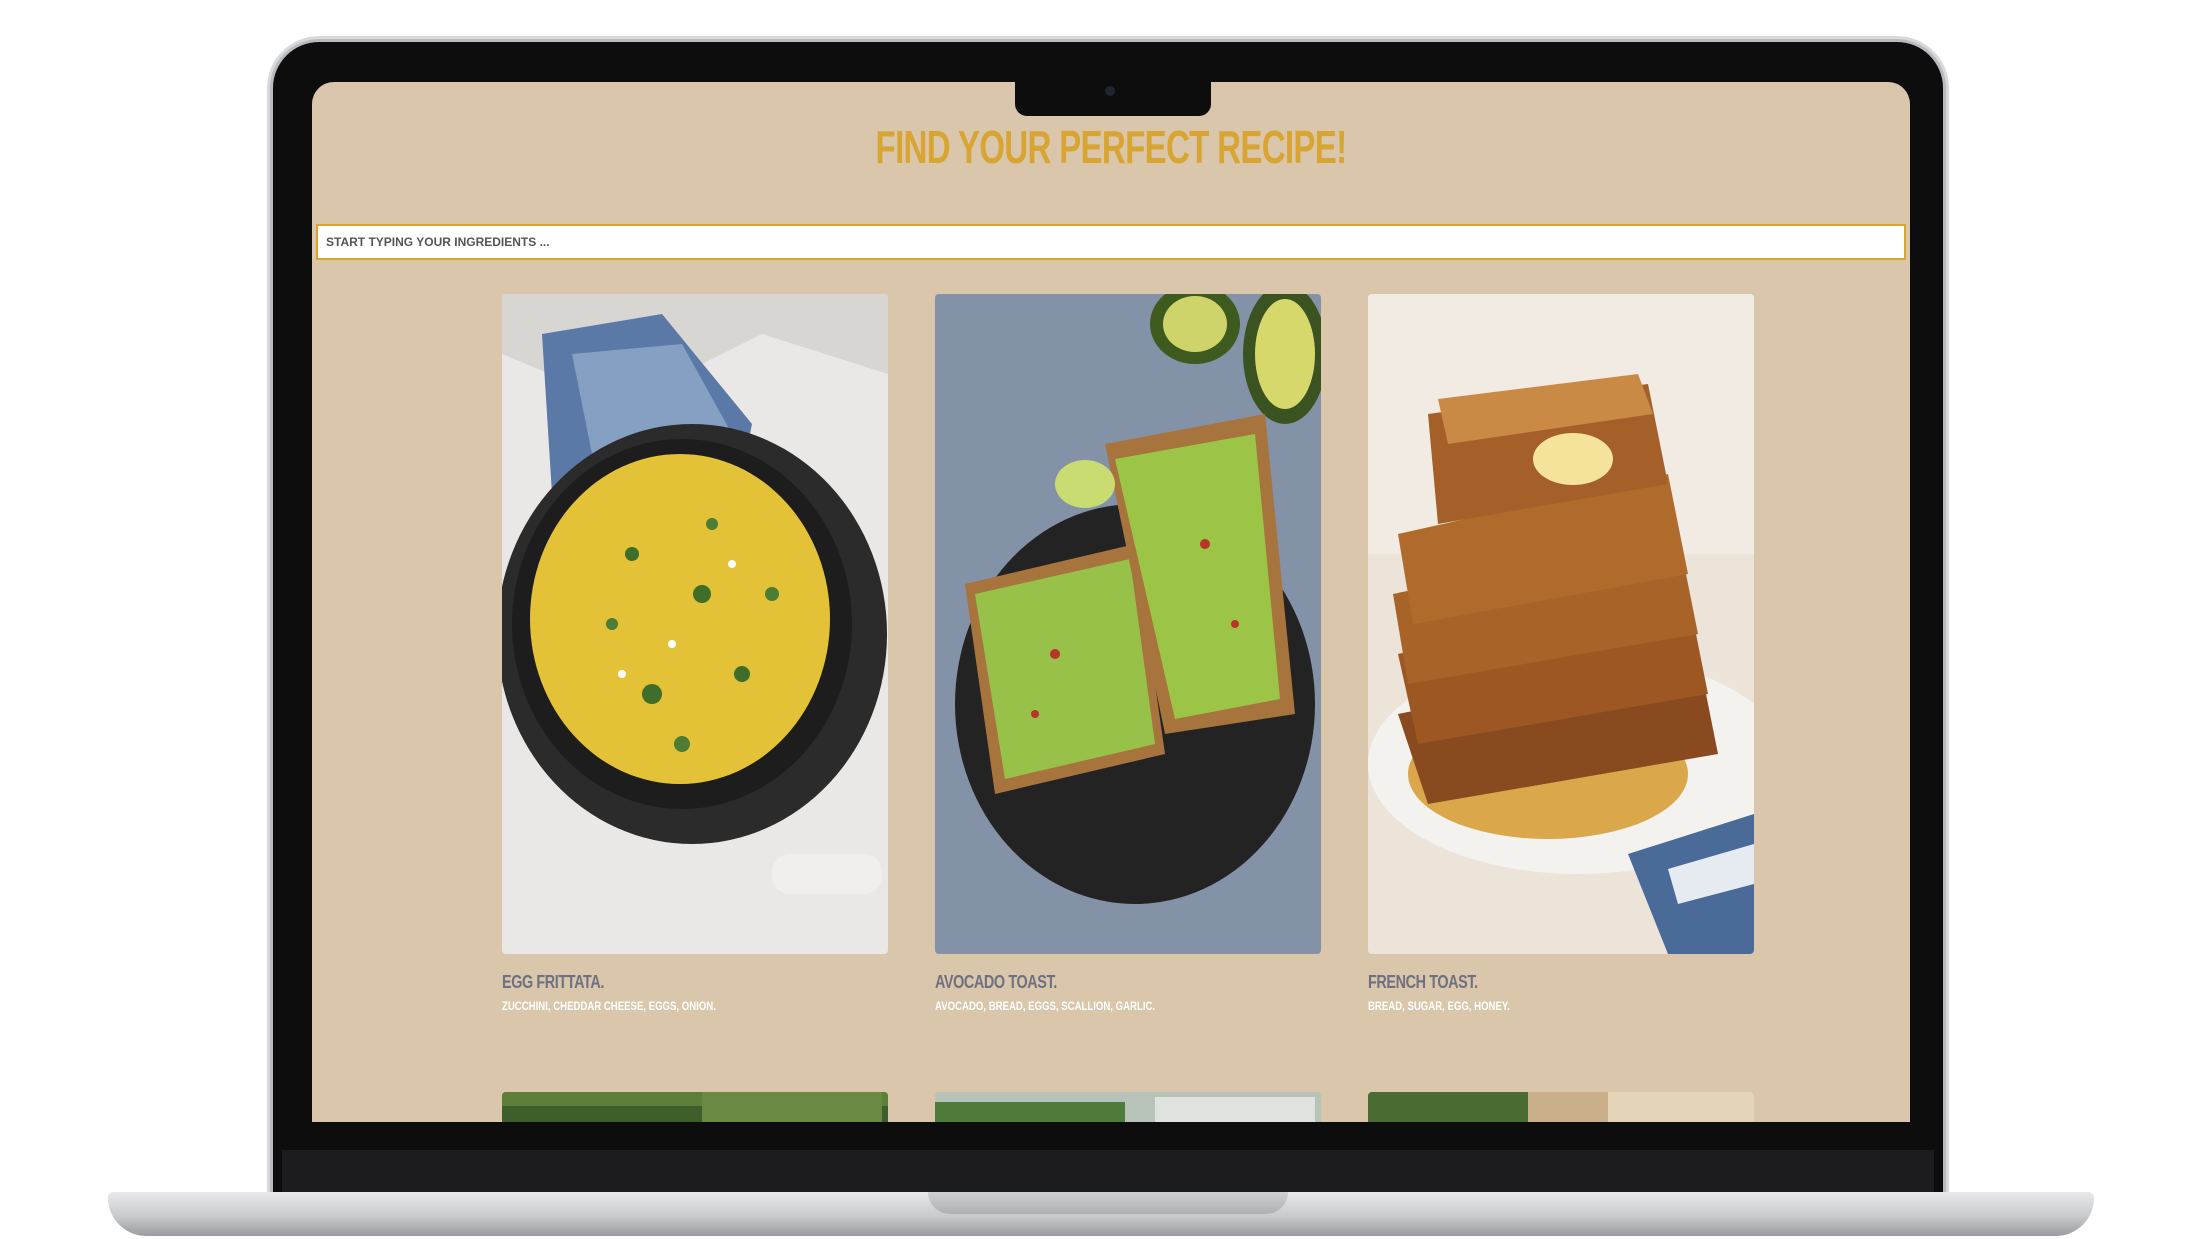  Describe the element at coordinates (1128, 624) in the screenshot. I see `avocado-toast-photo` at that location.